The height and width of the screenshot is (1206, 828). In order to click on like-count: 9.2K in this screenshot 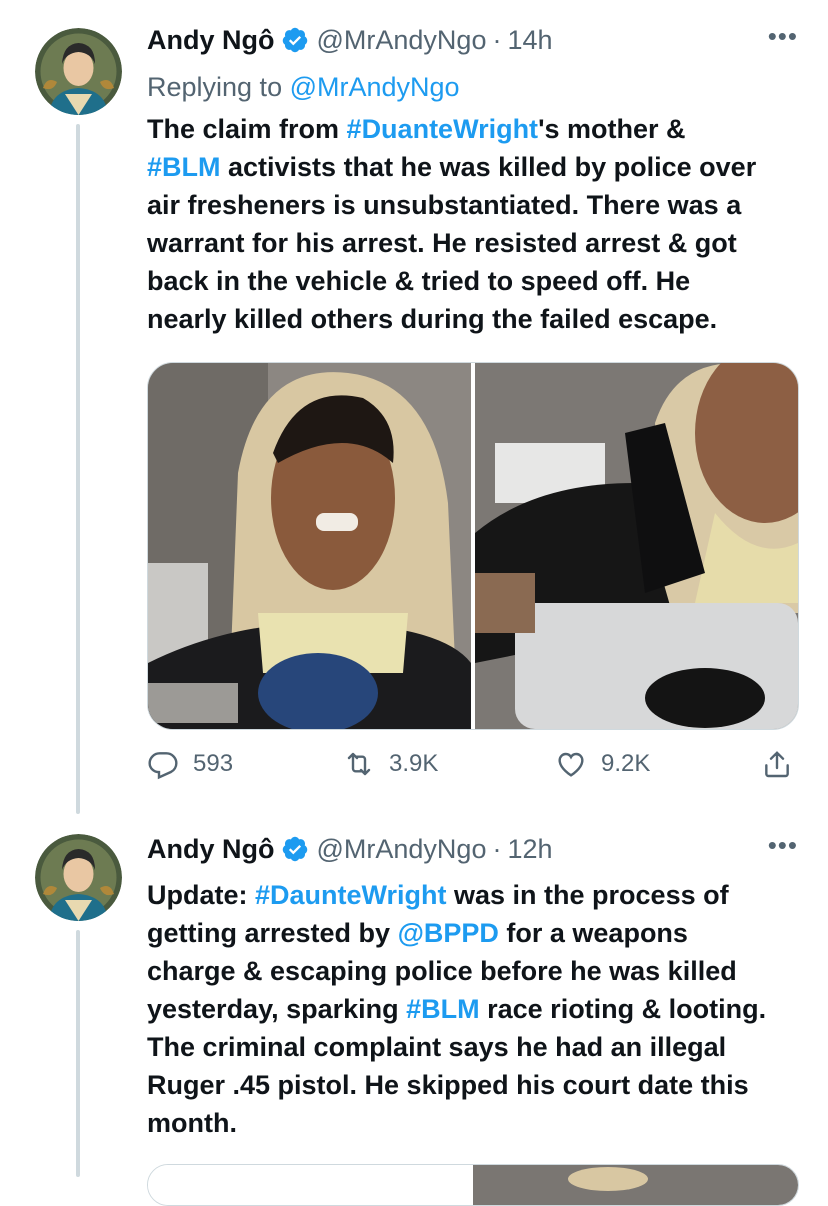, I will do `click(626, 763)`.